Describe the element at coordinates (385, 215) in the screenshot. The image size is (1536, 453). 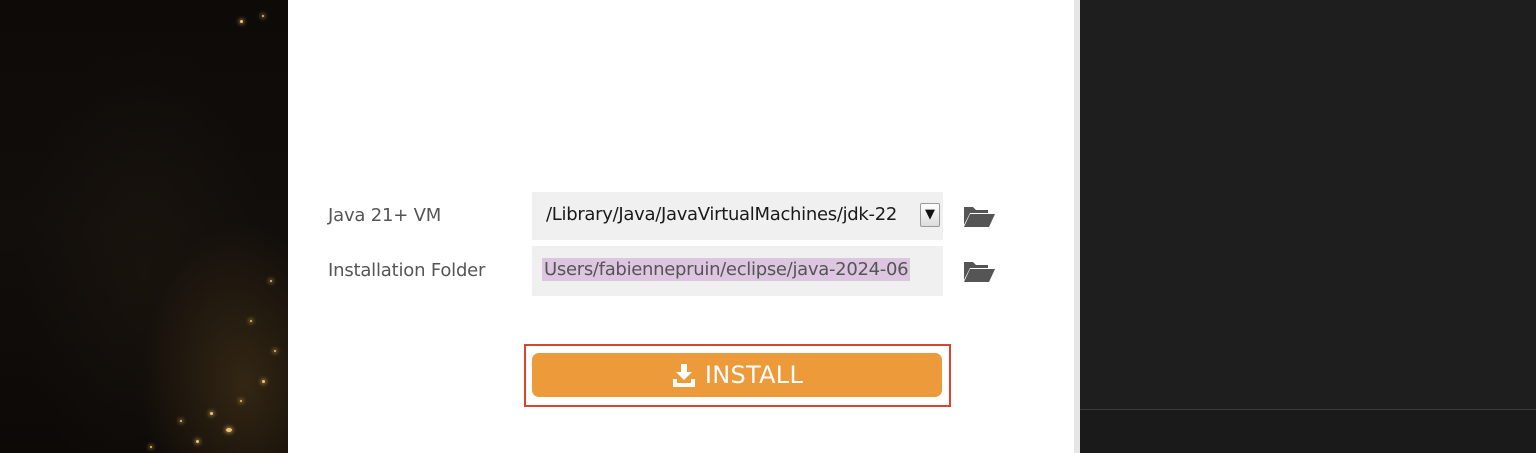
I see `jvm-label: Java 21+ VM` at that location.